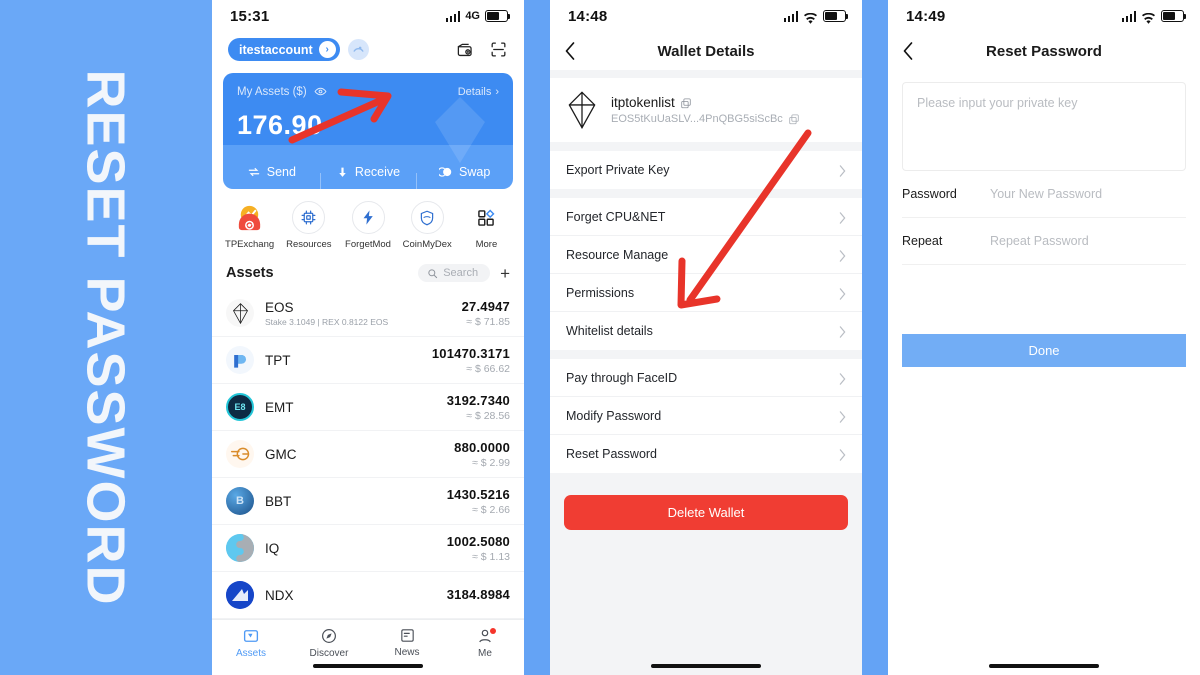  Describe the element at coordinates (705, 119) in the screenshot. I see `wallet-address-row: EOS5tKuUaSLV...4PnQBG5siScBc` at that location.